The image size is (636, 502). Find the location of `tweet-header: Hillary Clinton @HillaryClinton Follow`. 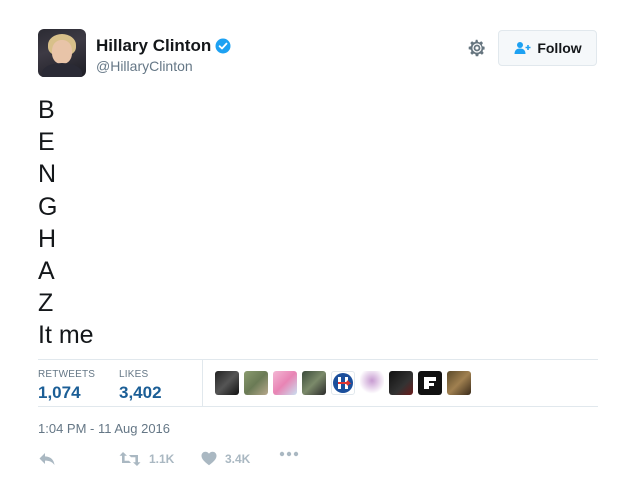

tweet-header: Hillary Clinton @HillaryClinton Follow is located at coordinates (318, 54).